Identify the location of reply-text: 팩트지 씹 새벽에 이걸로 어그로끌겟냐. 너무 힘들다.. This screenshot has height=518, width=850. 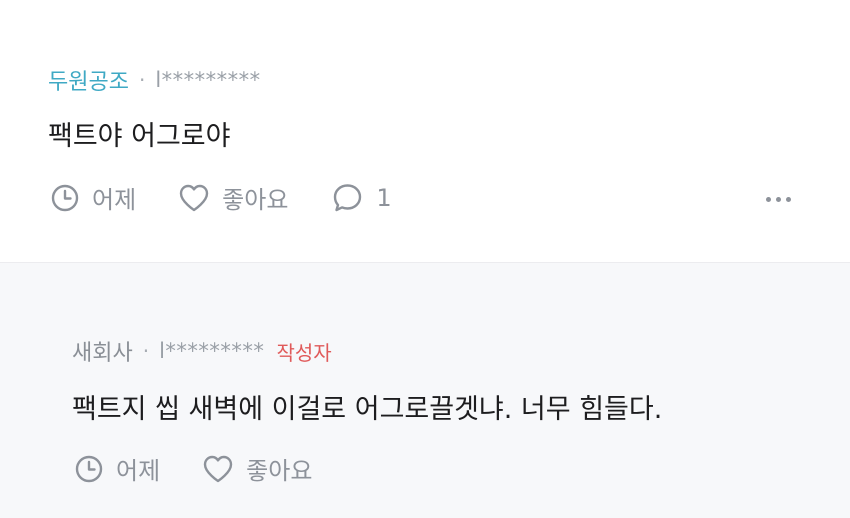
(367, 409).